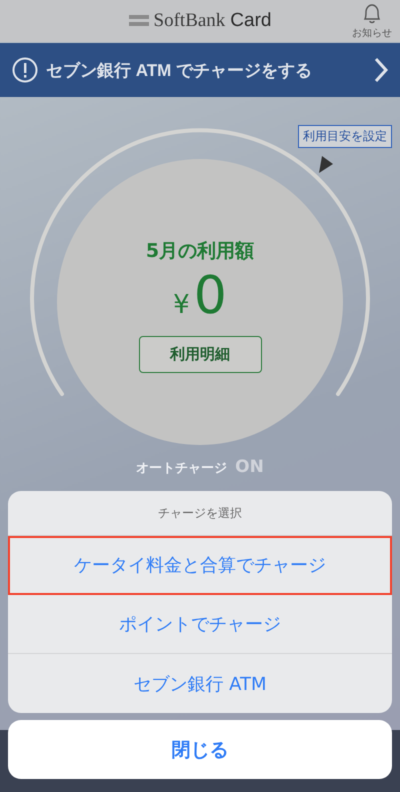 Image resolution: width=400 pixels, height=792 pixels. Describe the element at coordinates (345, 136) in the screenshot. I see `set-limit-button: 利用目安を設定` at that location.